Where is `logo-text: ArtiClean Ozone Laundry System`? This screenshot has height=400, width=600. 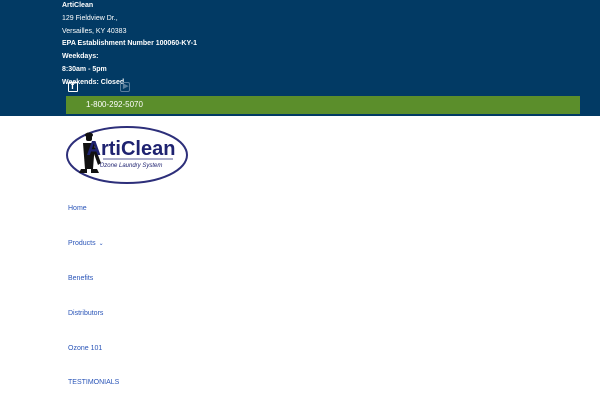
logo-text: ArtiClean Ozone Laundry System is located at coordinates (131, 153).